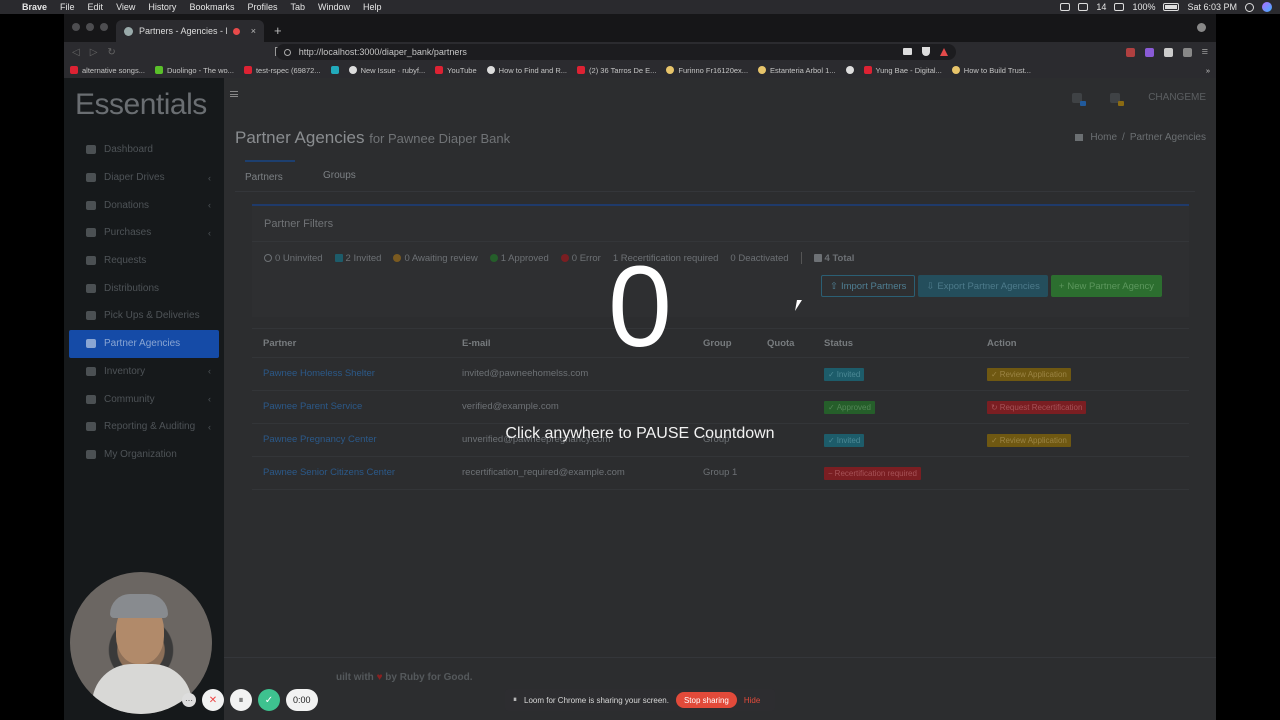  Describe the element at coordinates (1187, 52) in the screenshot. I see `puzzle-icon` at that location.